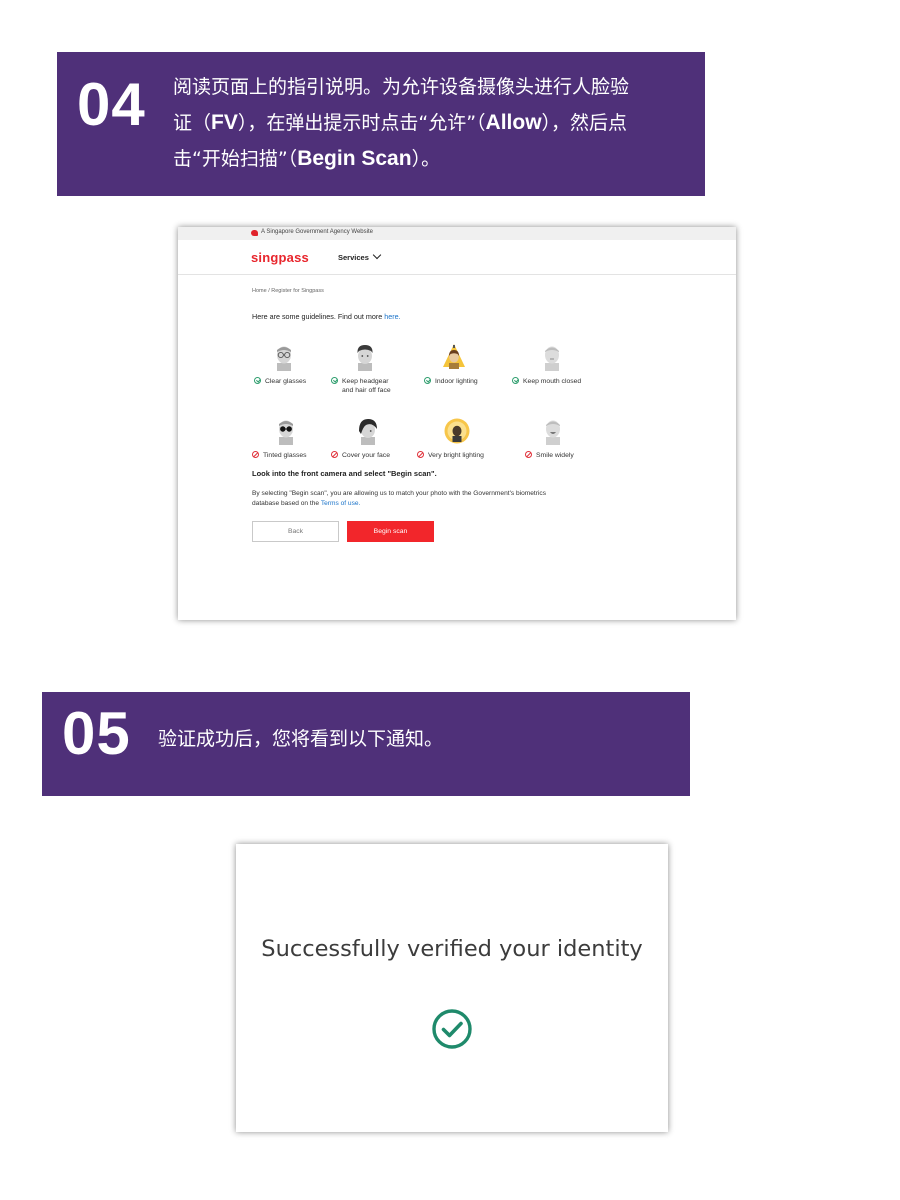  I want to click on face-clear-glasses-icon, so click(284, 357).